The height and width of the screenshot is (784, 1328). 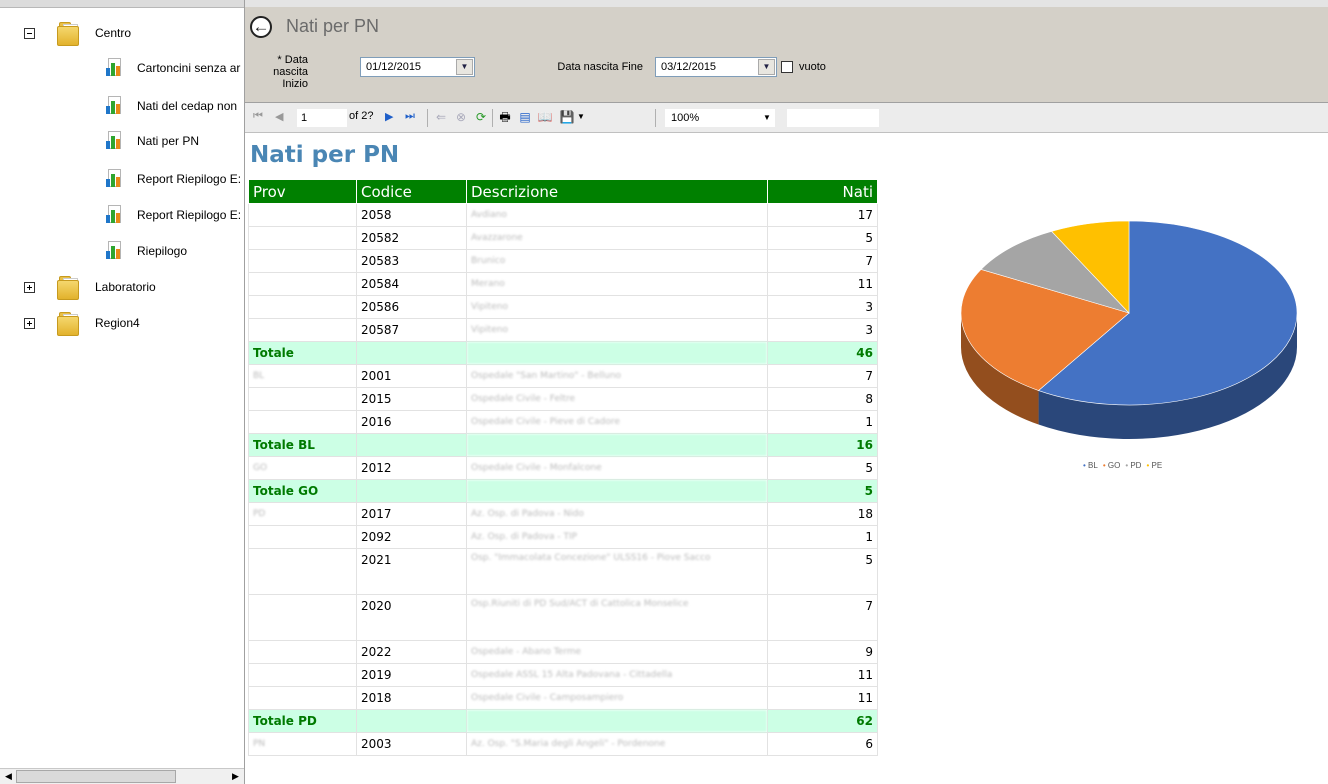 I want to click on collapse-icon, so click(x=29, y=33).